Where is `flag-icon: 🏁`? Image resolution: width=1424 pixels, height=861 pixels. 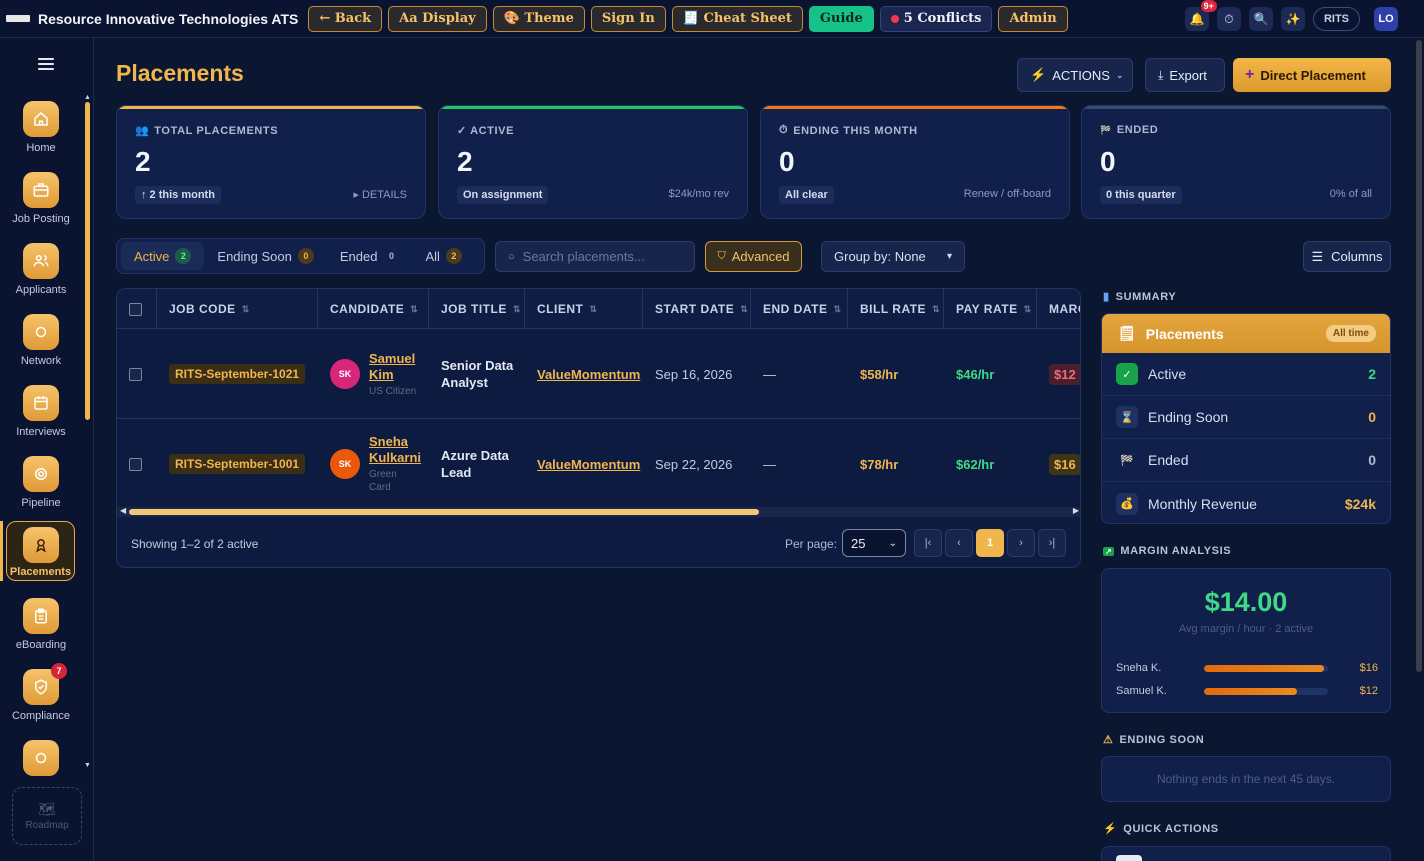 flag-icon: 🏁 is located at coordinates (1106, 129).